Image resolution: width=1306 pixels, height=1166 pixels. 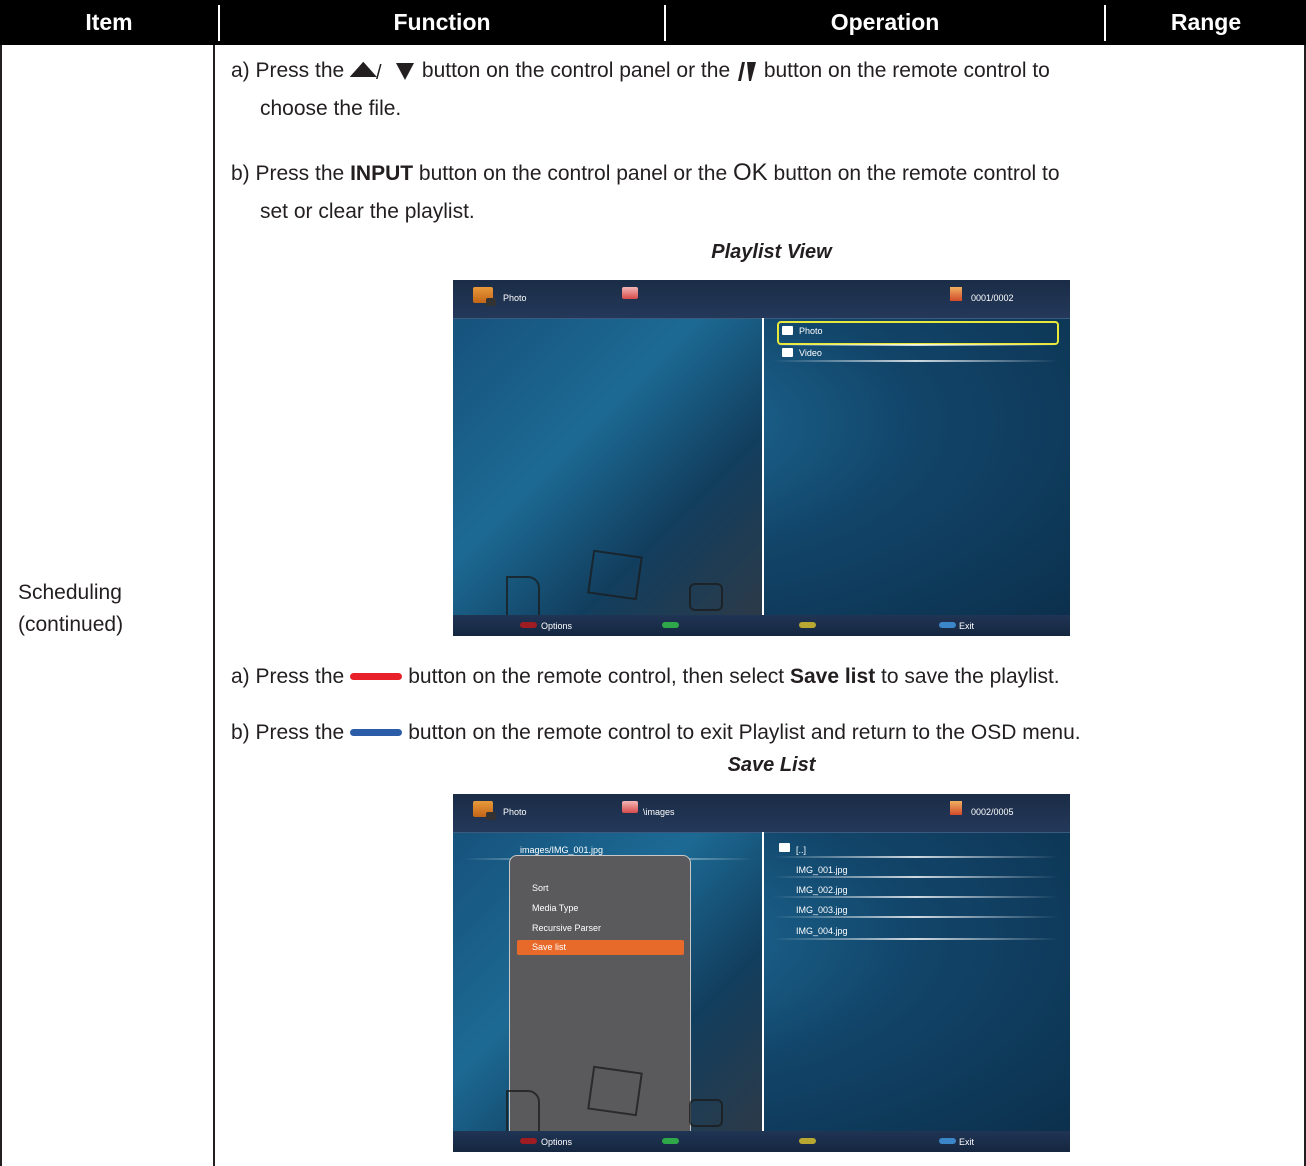 What do you see at coordinates (600, 947) in the screenshot?
I see `menu-item-save-list: Save list` at bounding box center [600, 947].